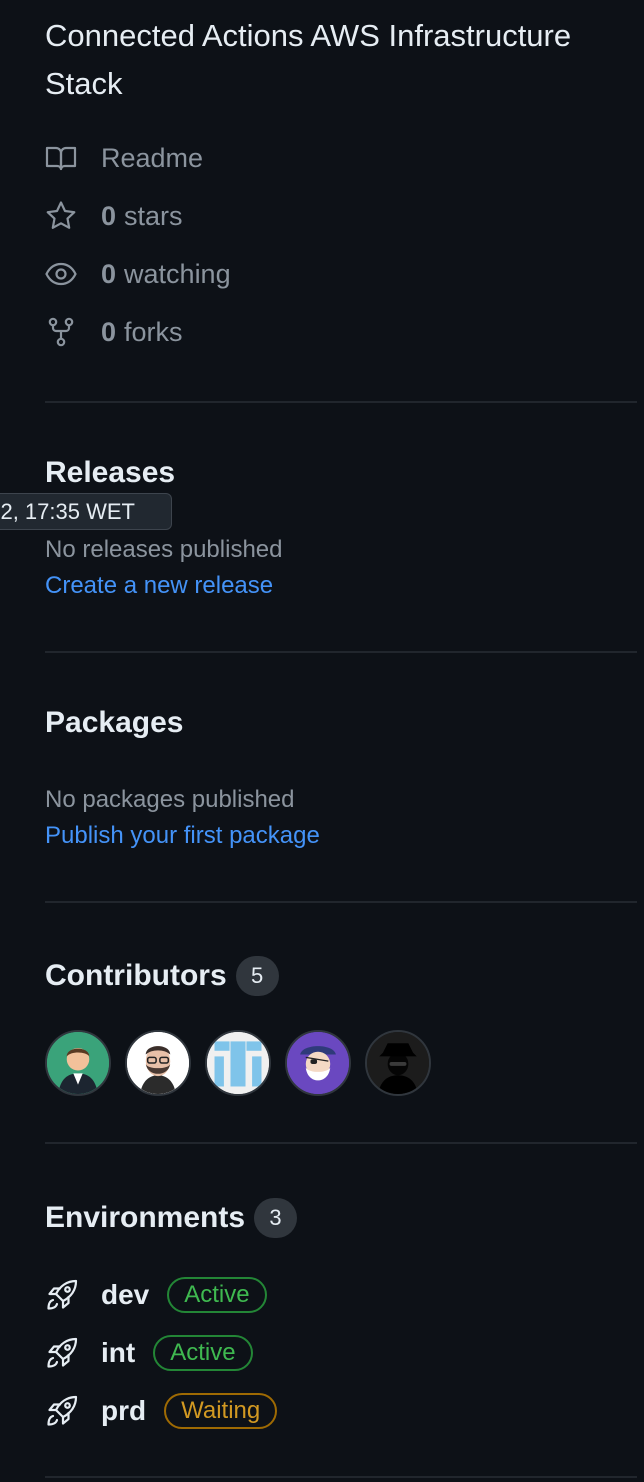 The width and height of the screenshot is (644, 1482). What do you see at coordinates (164, 549) in the screenshot?
I see `no-releases-text: No releases published` at bounding box center [164, 549].